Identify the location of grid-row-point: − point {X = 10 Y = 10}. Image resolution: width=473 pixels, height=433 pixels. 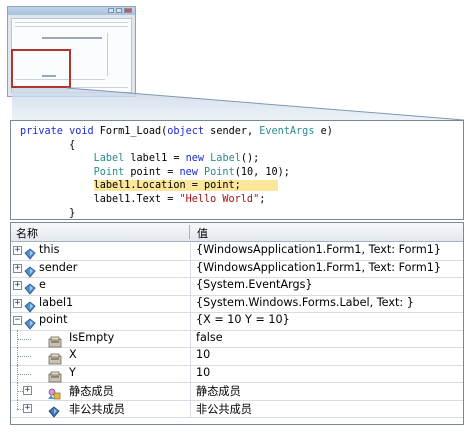
(237, 321).